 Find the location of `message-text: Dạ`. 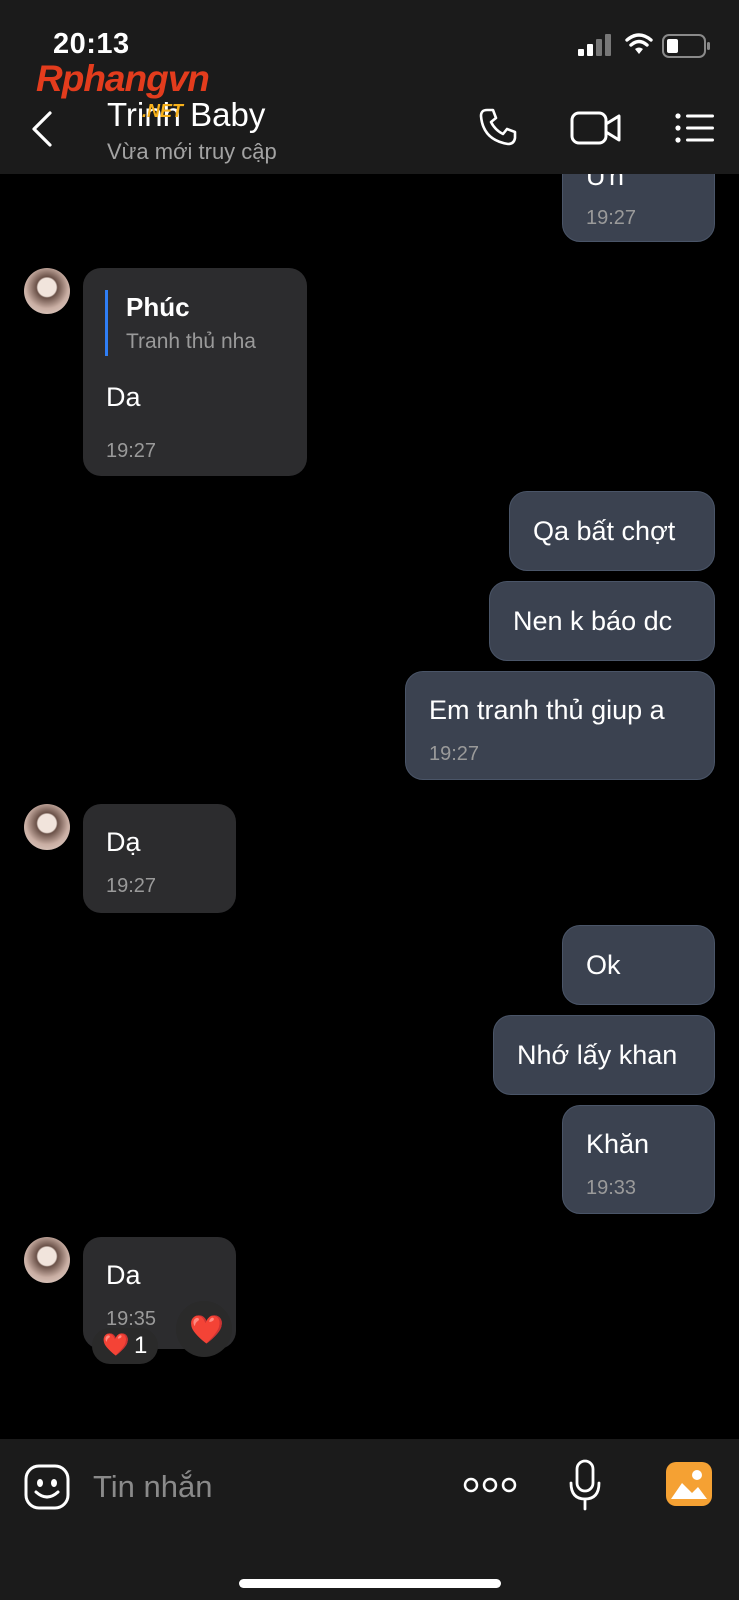

message-text: Dạ is located at coordinates (123, 842).